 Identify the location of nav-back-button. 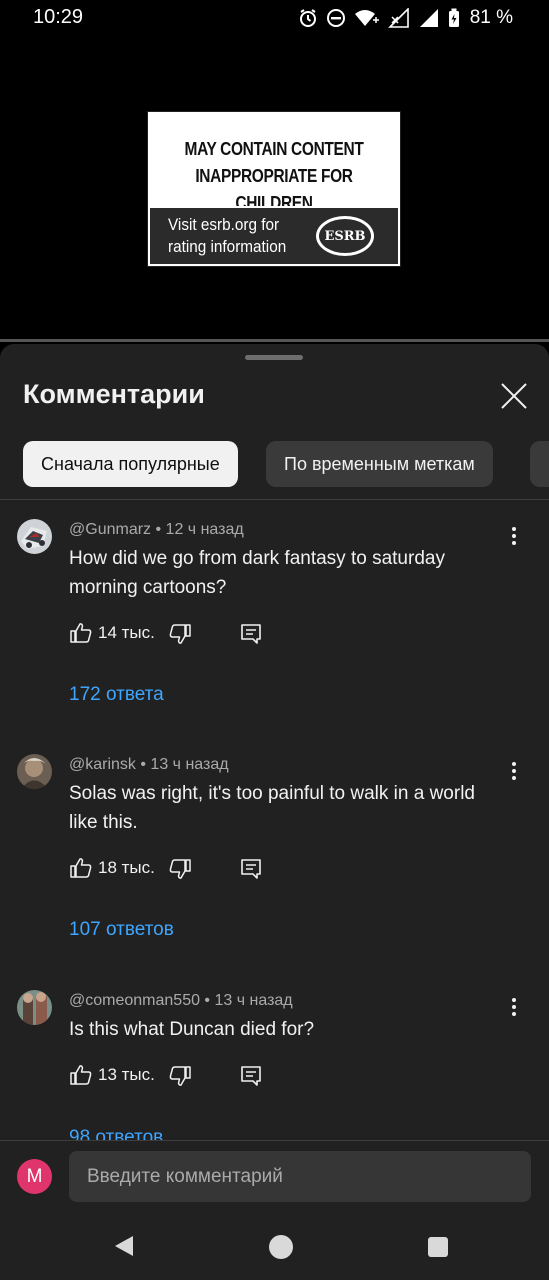
(124, 1248).